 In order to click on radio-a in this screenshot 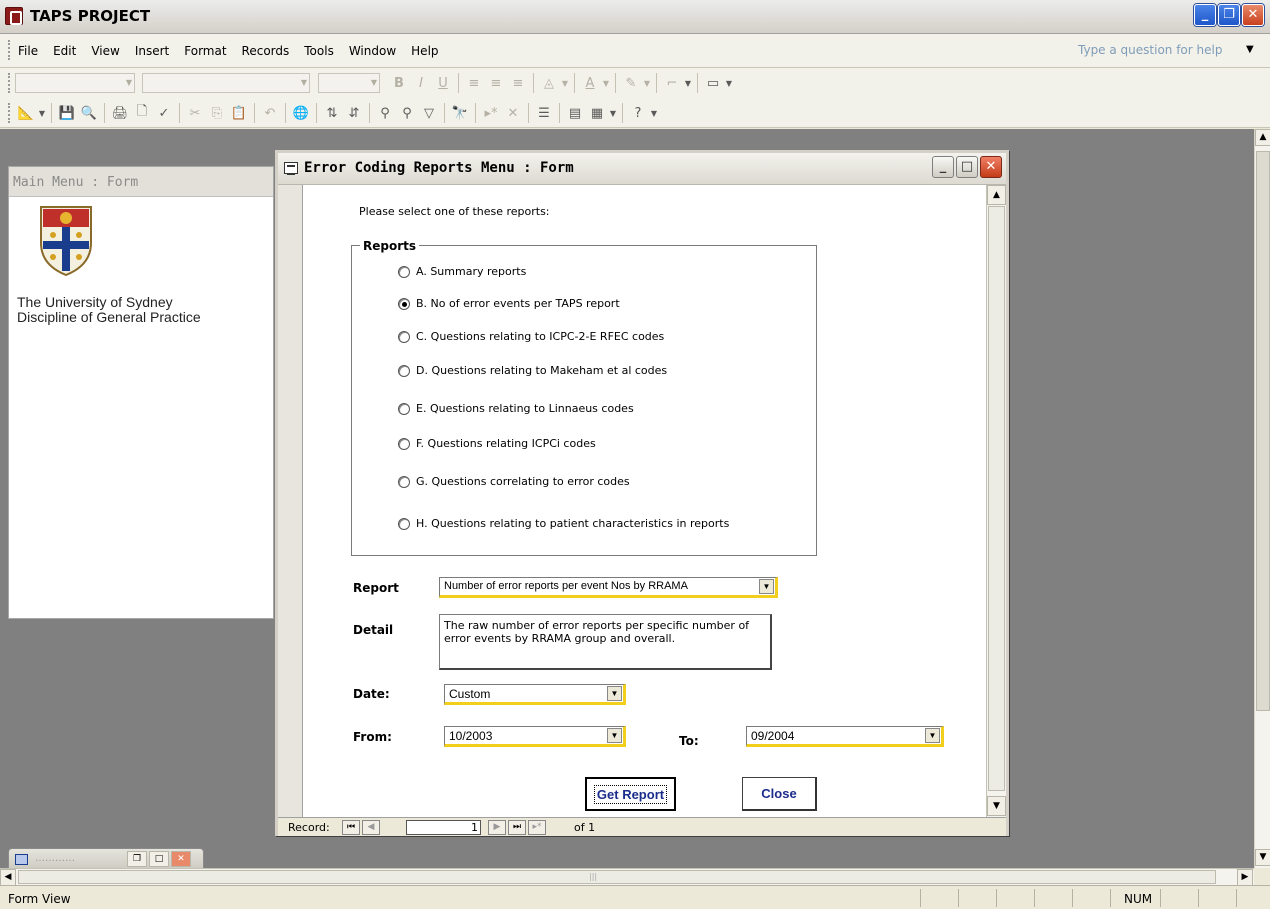, I will do `click(404, 271)`.